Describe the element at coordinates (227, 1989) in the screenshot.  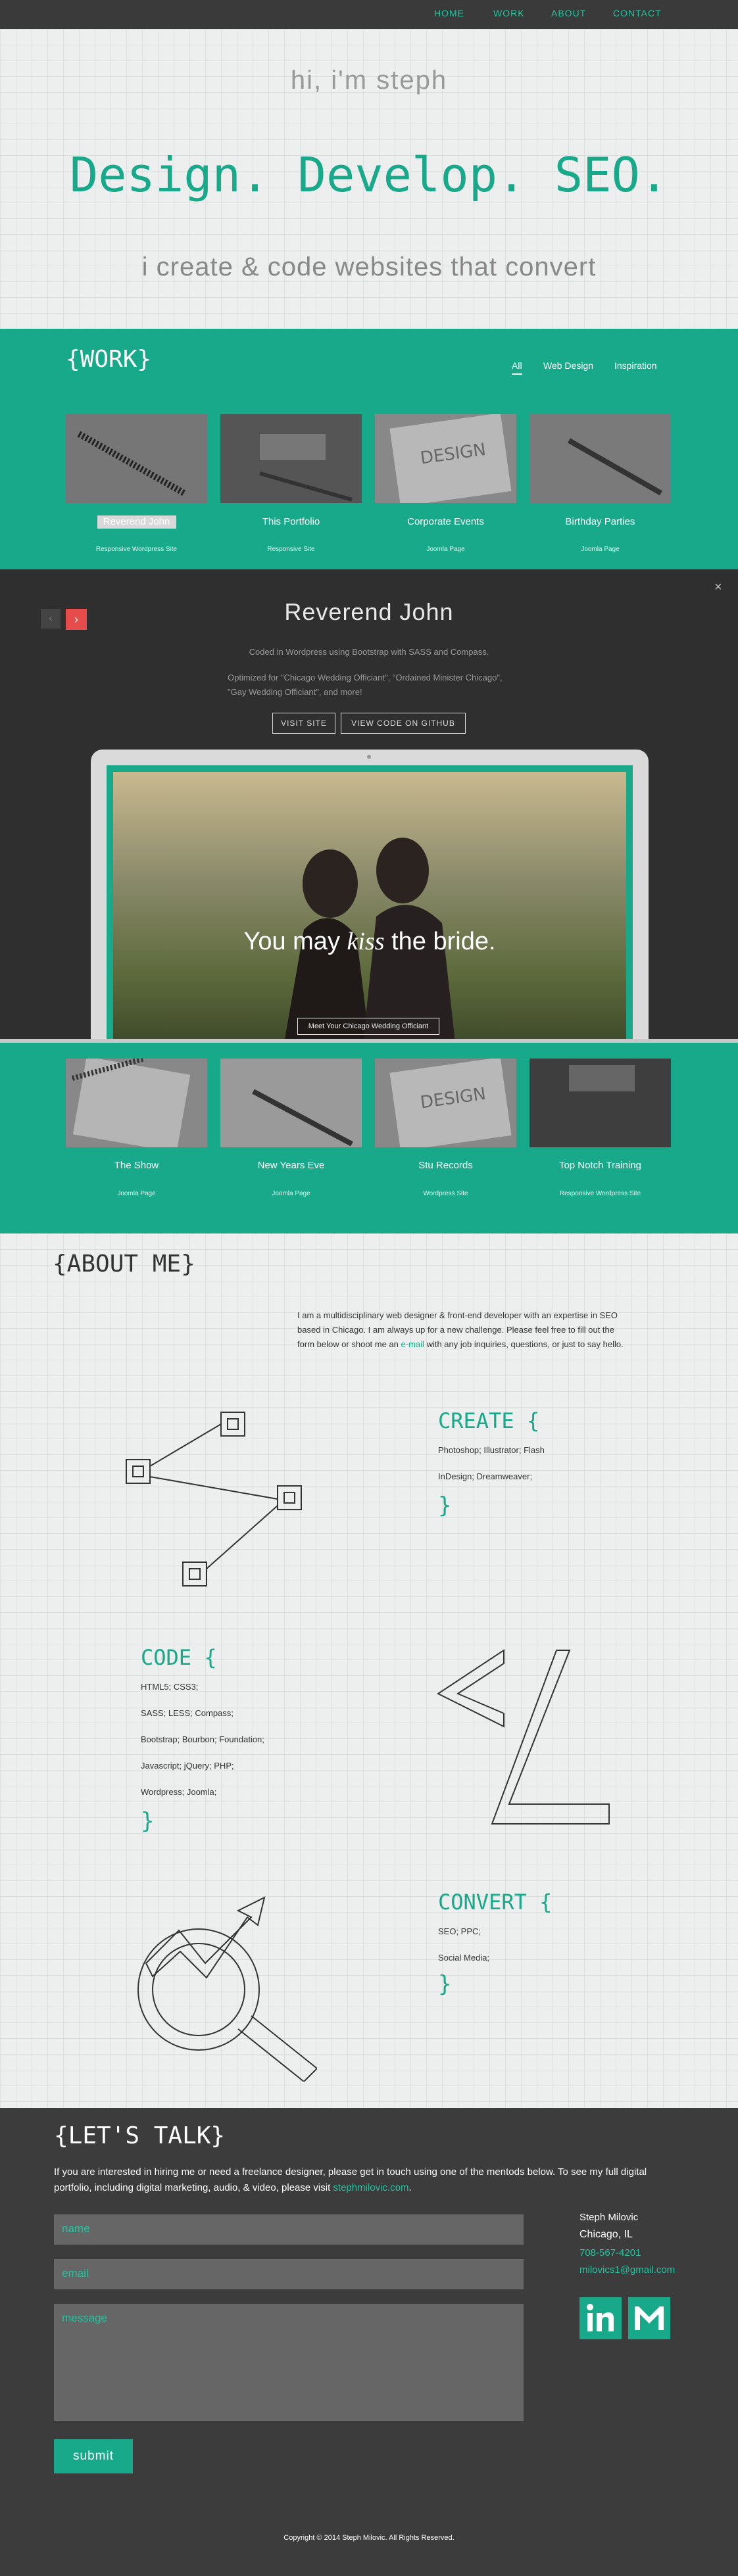
I see `growth-magnifier-icon` at that location.